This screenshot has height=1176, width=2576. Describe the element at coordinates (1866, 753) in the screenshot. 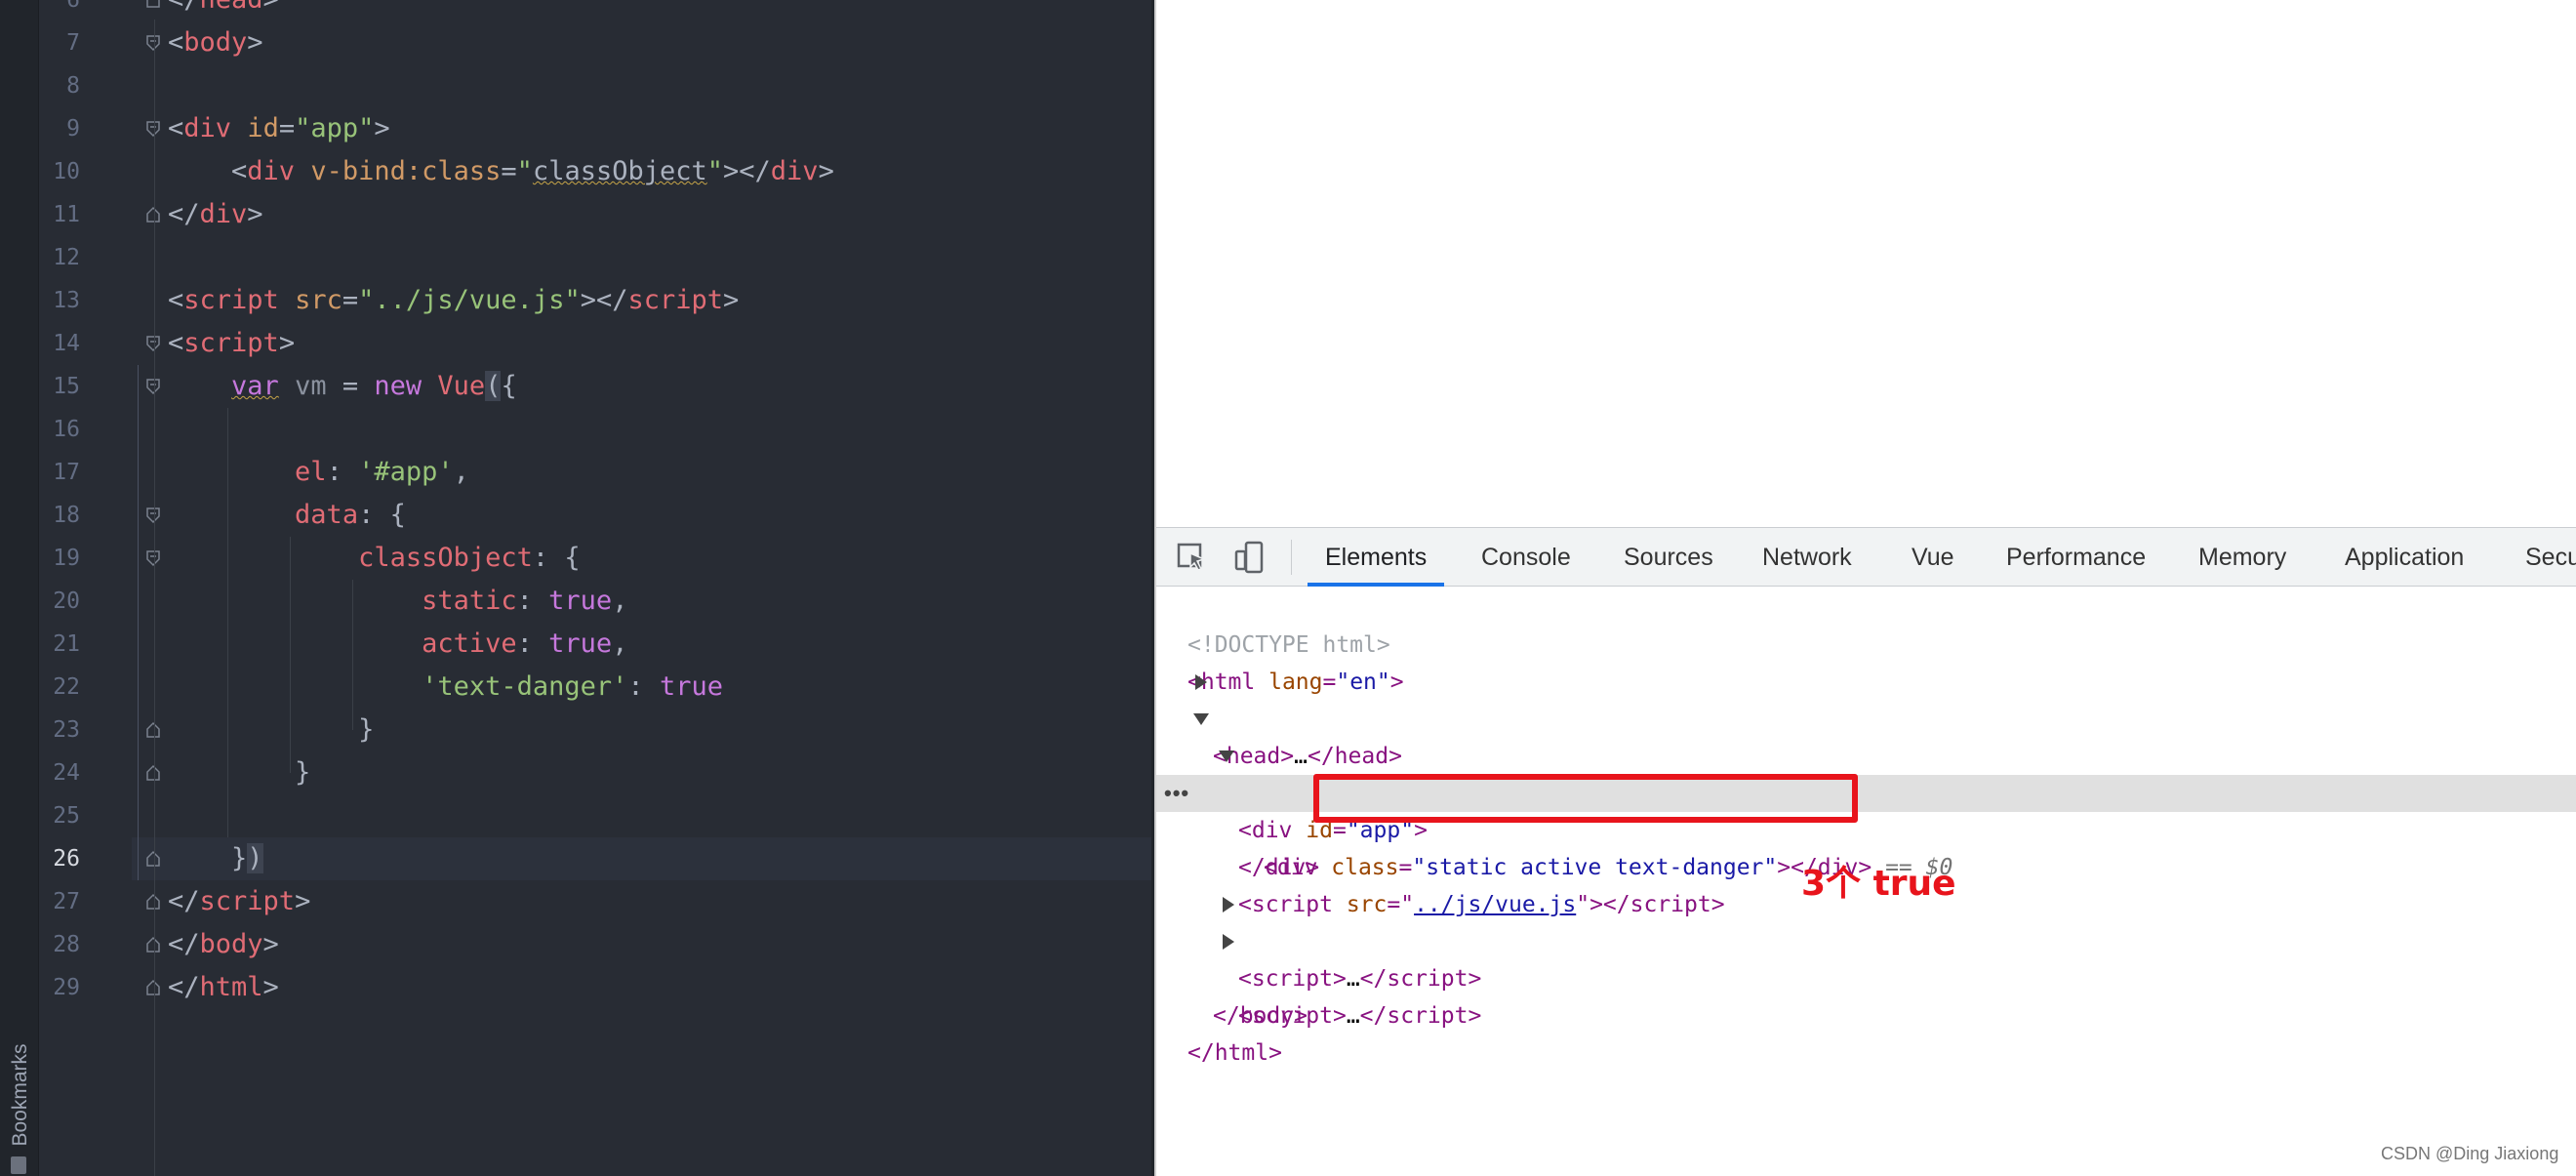

I see `tree-row-body: <body>` at that location.